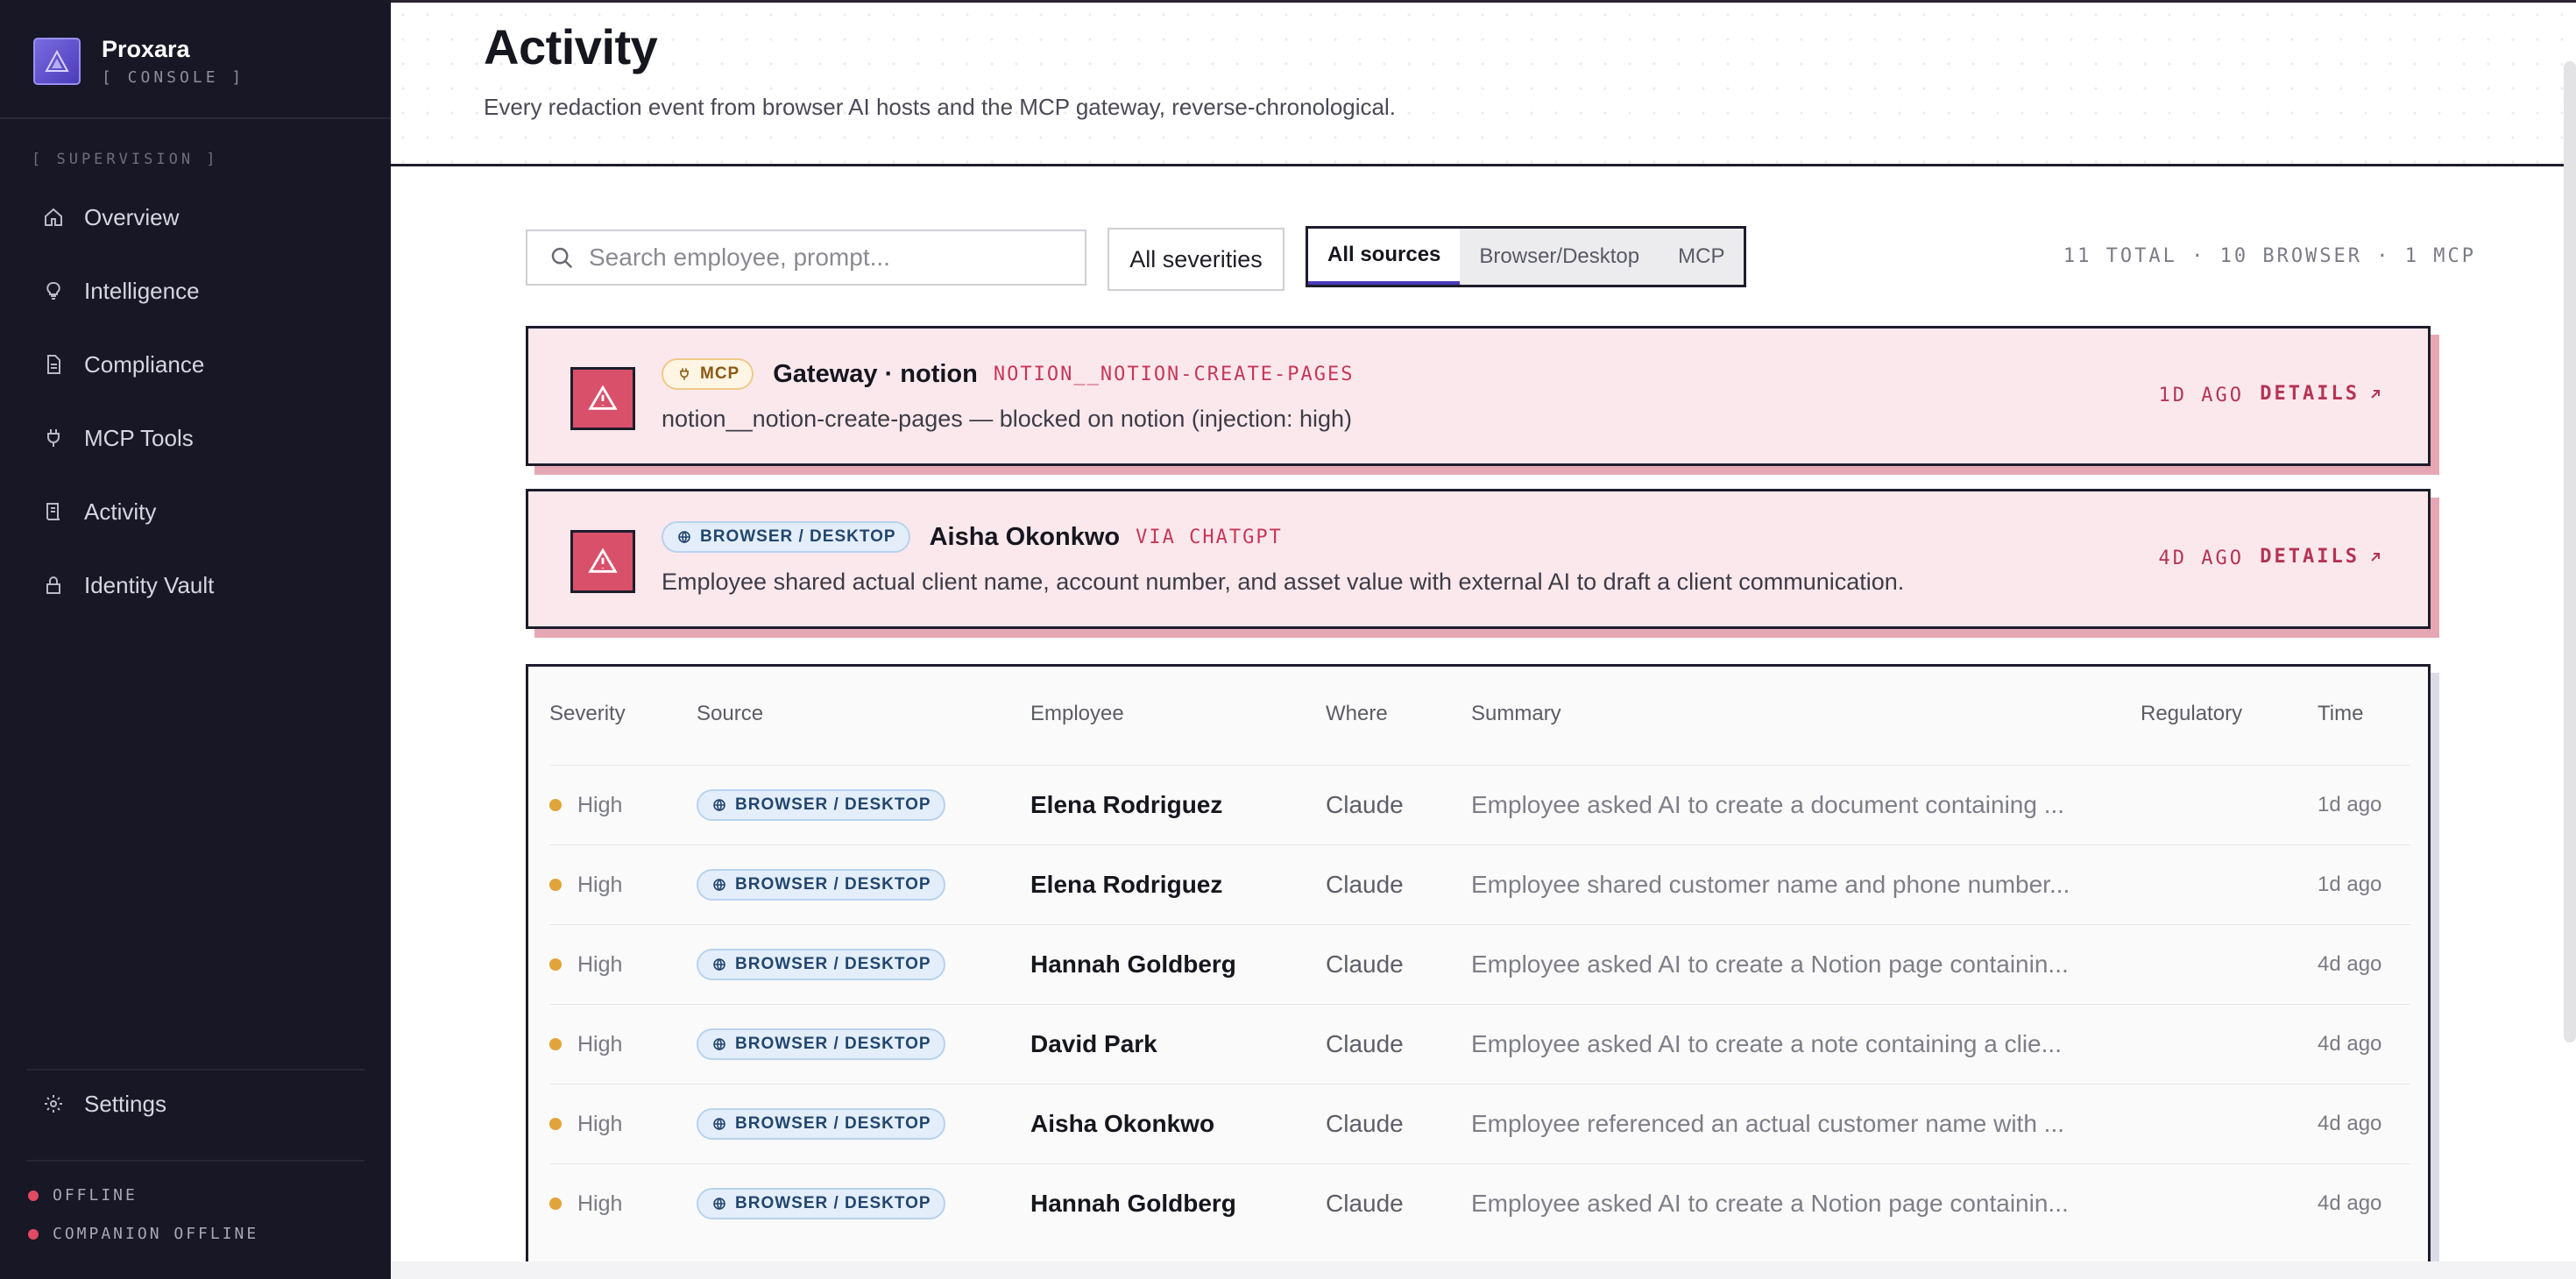 The height and width of the screenshot is (1279, 2576). I want to click on alert-tag: NOTION__NOTION-CREATE-PAGES, so click(1174, 374).